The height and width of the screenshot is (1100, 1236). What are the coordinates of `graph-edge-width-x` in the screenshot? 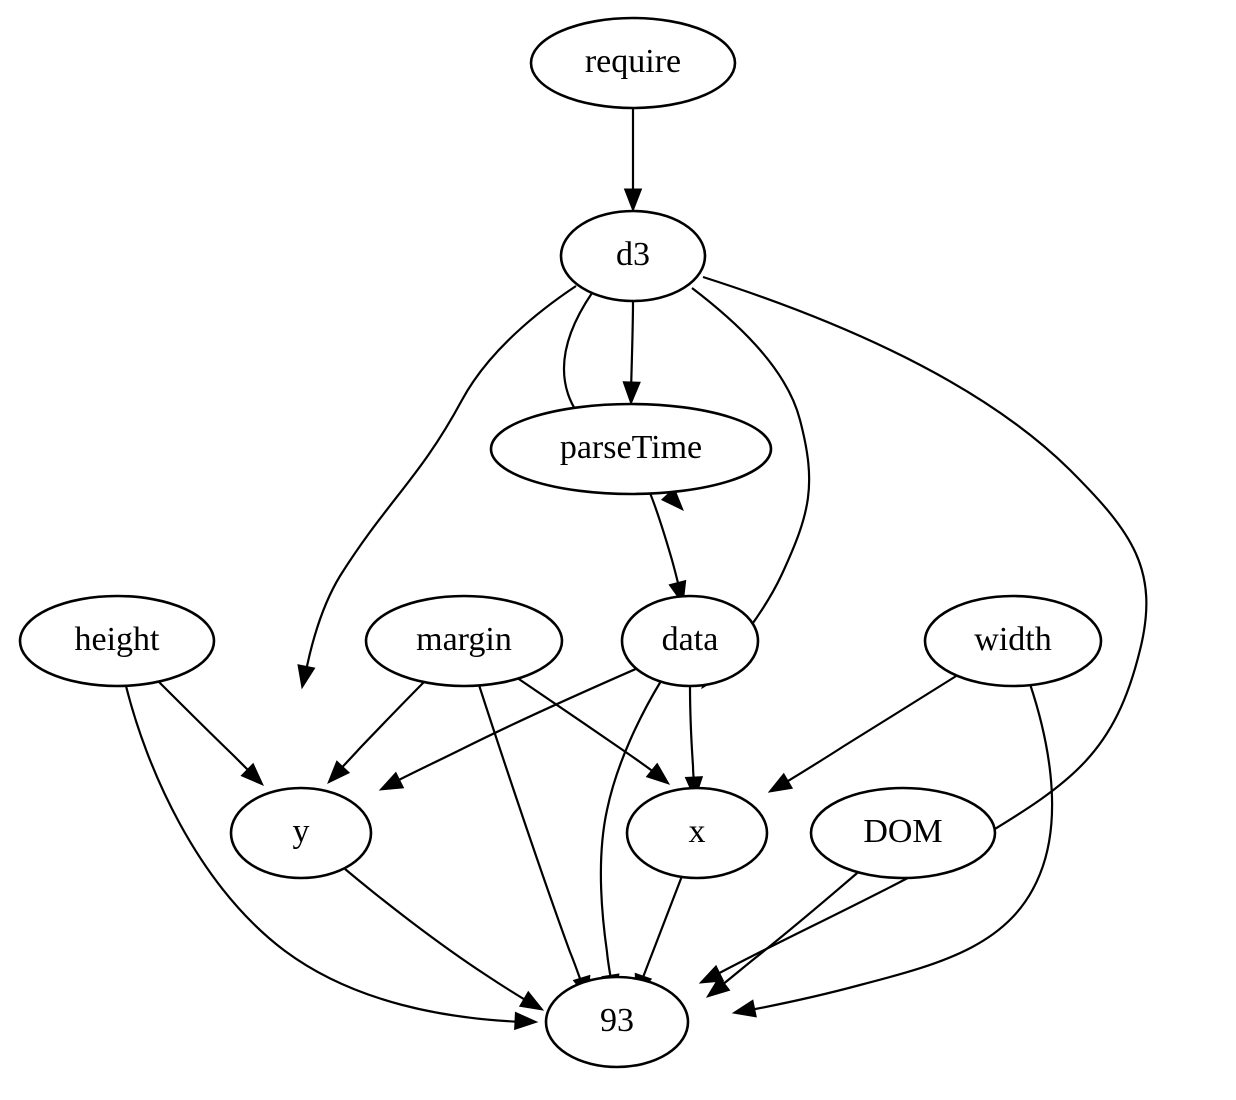 It's located at (864, 732).